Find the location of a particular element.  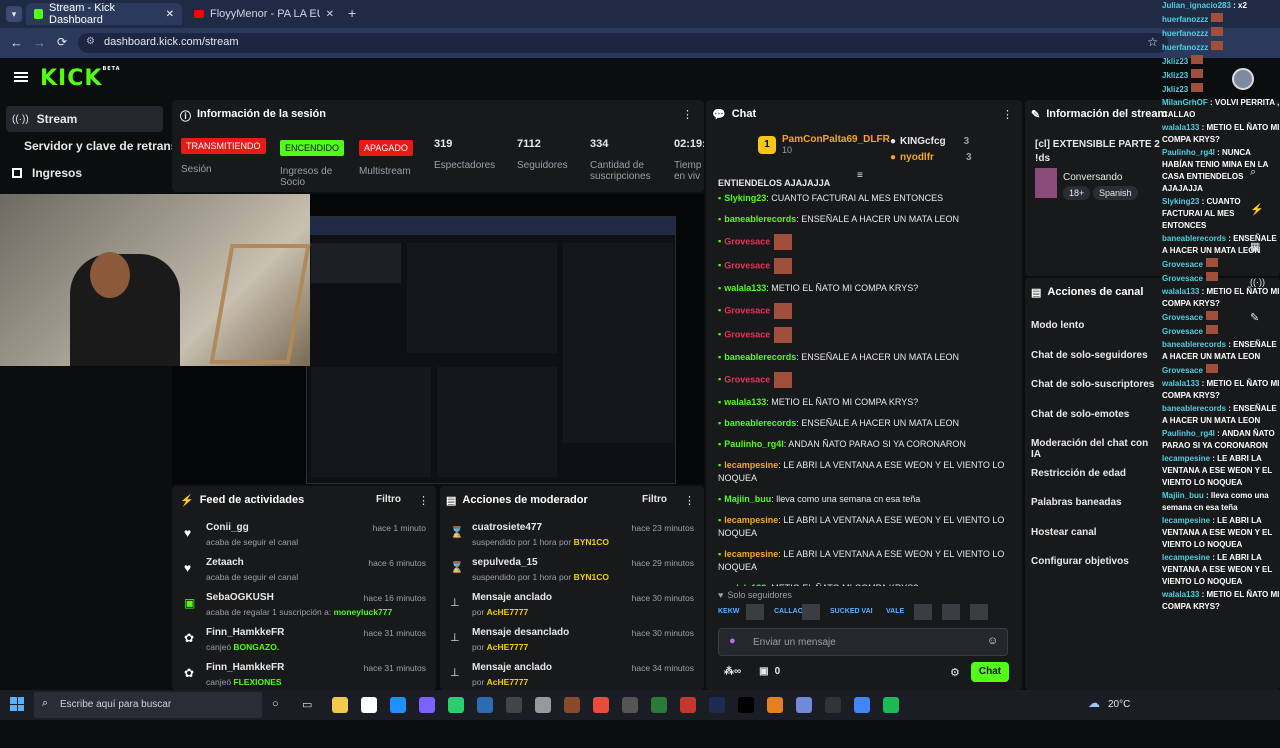

menu-icon is located at coordinates (21, 77).